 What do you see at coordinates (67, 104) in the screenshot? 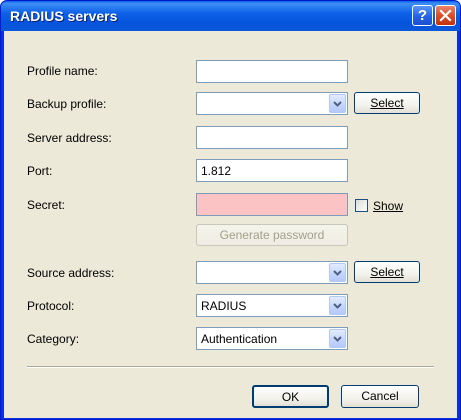
I see `backup-profile-label: Backup profile:` at bounding box center [67, 104].